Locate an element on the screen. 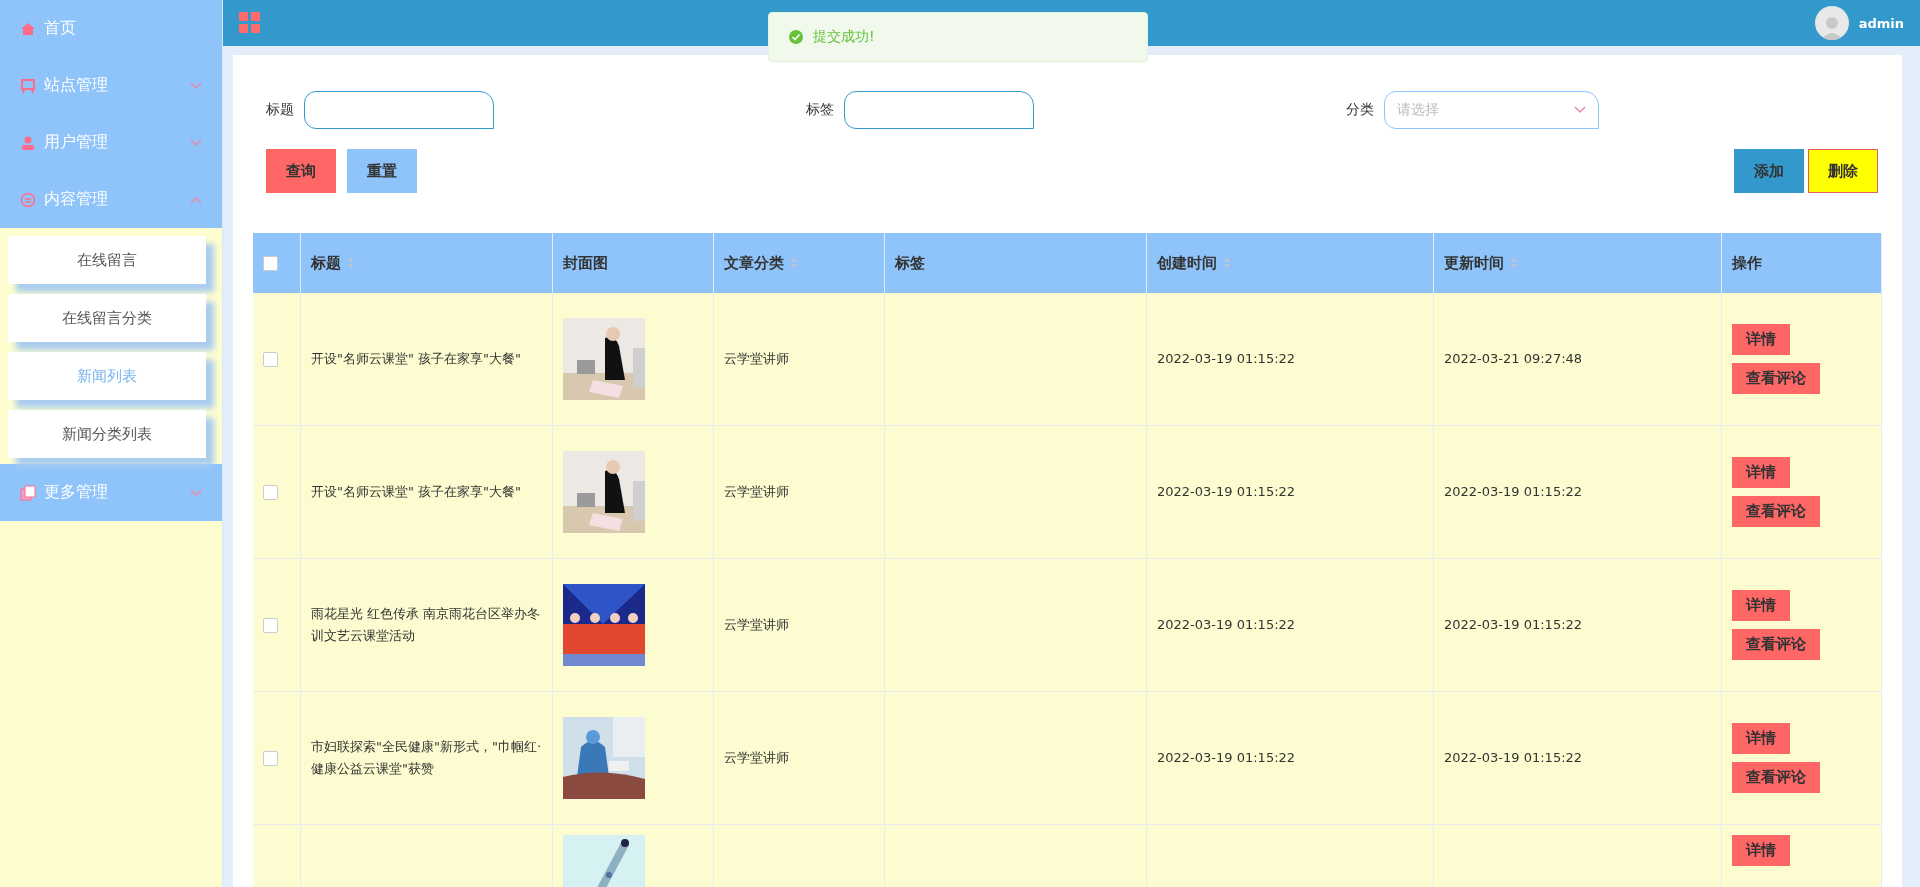  table-cell: 市妇联探索"全民健康"新形式，"巾帼红·健康公益云课堂"获赞 is located at coordinates (427, 758).